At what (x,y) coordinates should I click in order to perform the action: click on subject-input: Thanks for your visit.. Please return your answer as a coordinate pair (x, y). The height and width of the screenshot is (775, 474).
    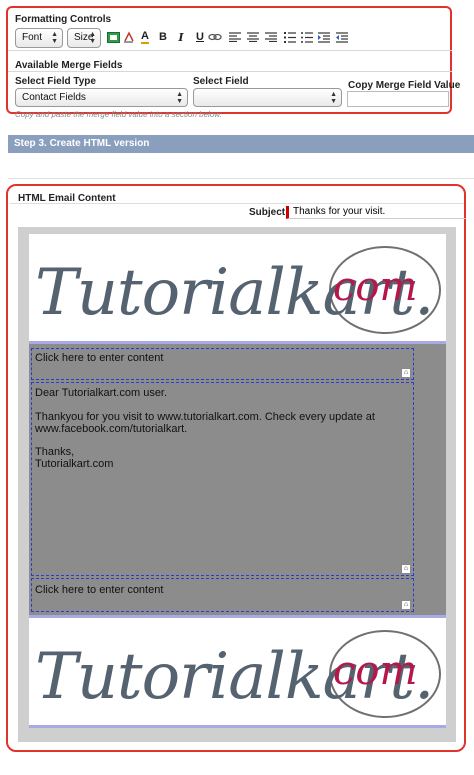
    Looking at the image, I should click on (376, 212).